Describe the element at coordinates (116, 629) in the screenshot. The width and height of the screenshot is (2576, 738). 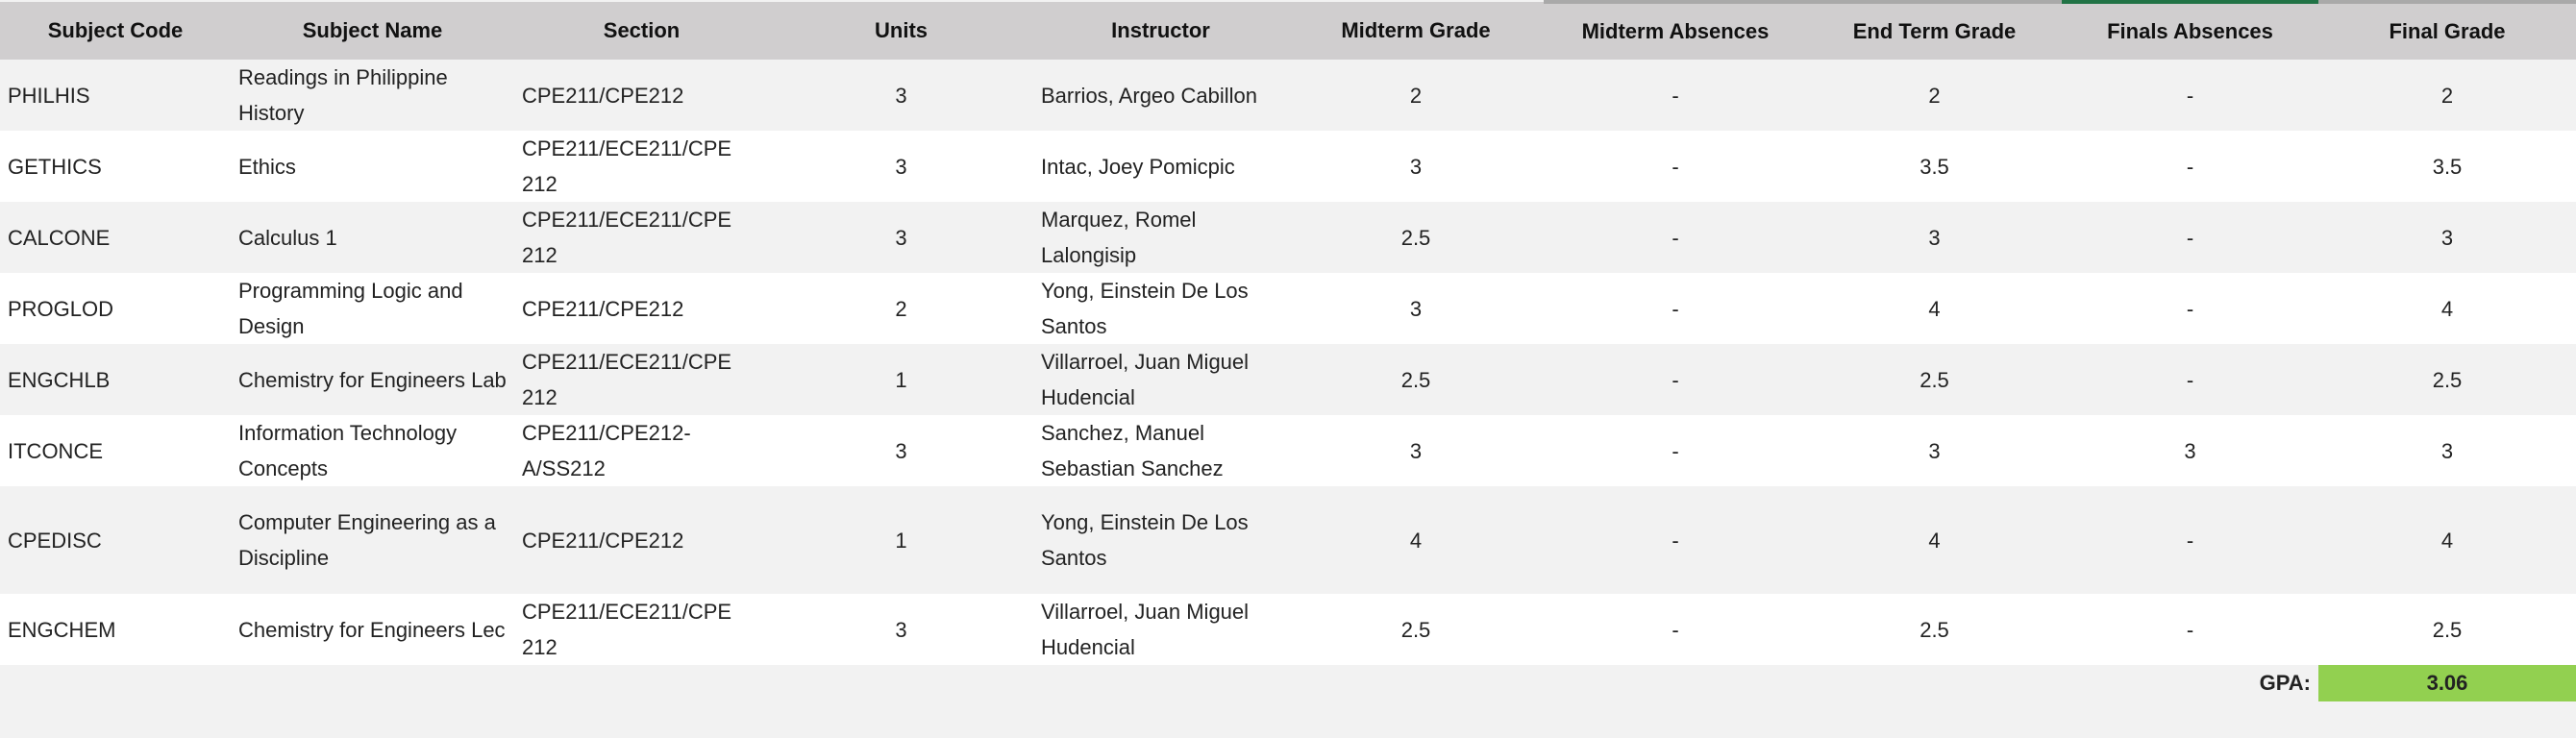
I see `cell-subject-code: ENGCHEM` at that location.